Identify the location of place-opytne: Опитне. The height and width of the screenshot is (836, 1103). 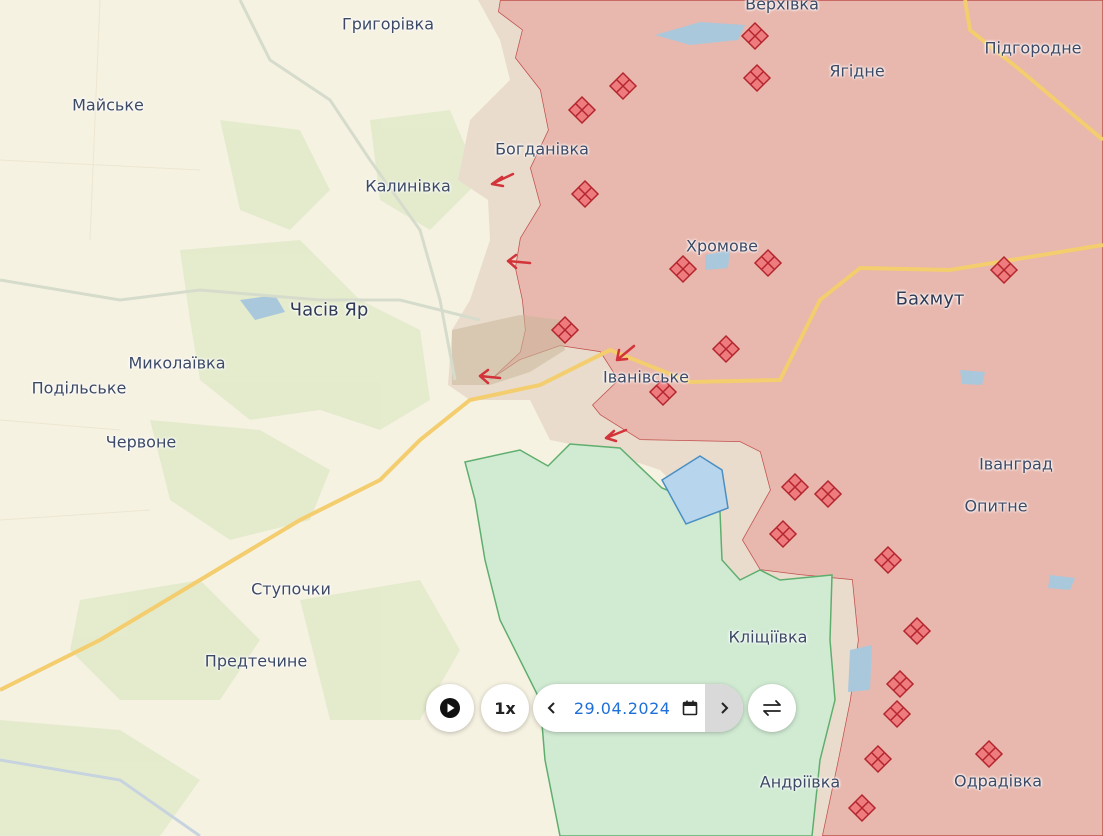
(995, 506).